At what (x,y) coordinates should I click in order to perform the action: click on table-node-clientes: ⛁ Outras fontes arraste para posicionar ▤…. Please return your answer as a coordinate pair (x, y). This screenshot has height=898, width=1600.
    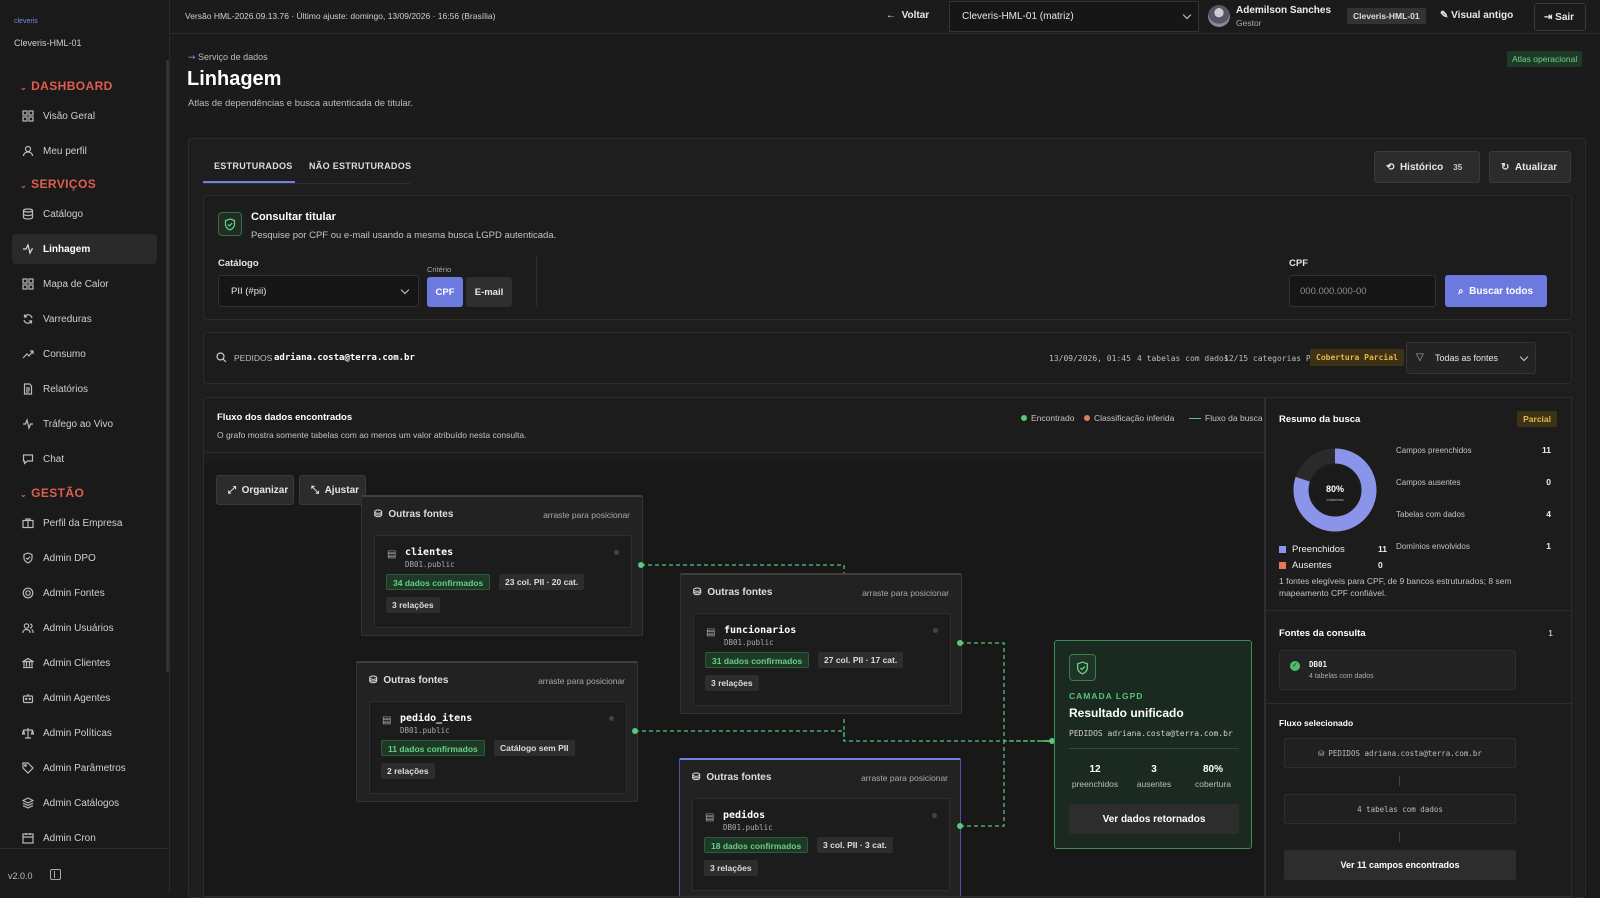
    Looking at the image, I should click on (502, 565).